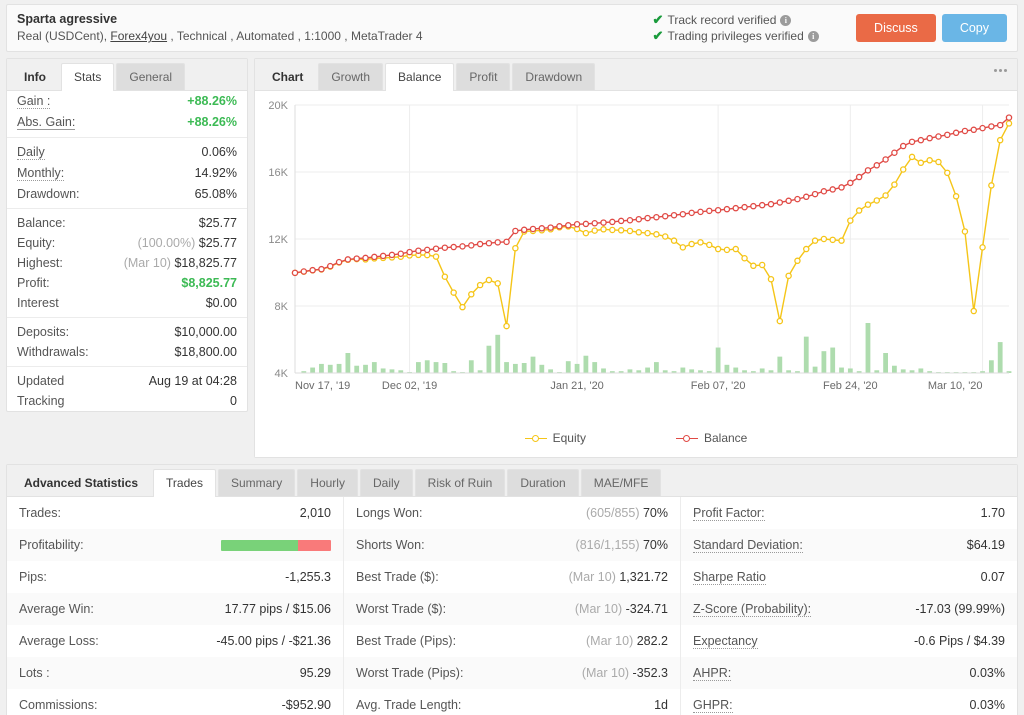  What do you see at coordinates (554, 76) in the screenshot?
I see `tab-drawdown: Drawdown` at bounding box center [554, 76].